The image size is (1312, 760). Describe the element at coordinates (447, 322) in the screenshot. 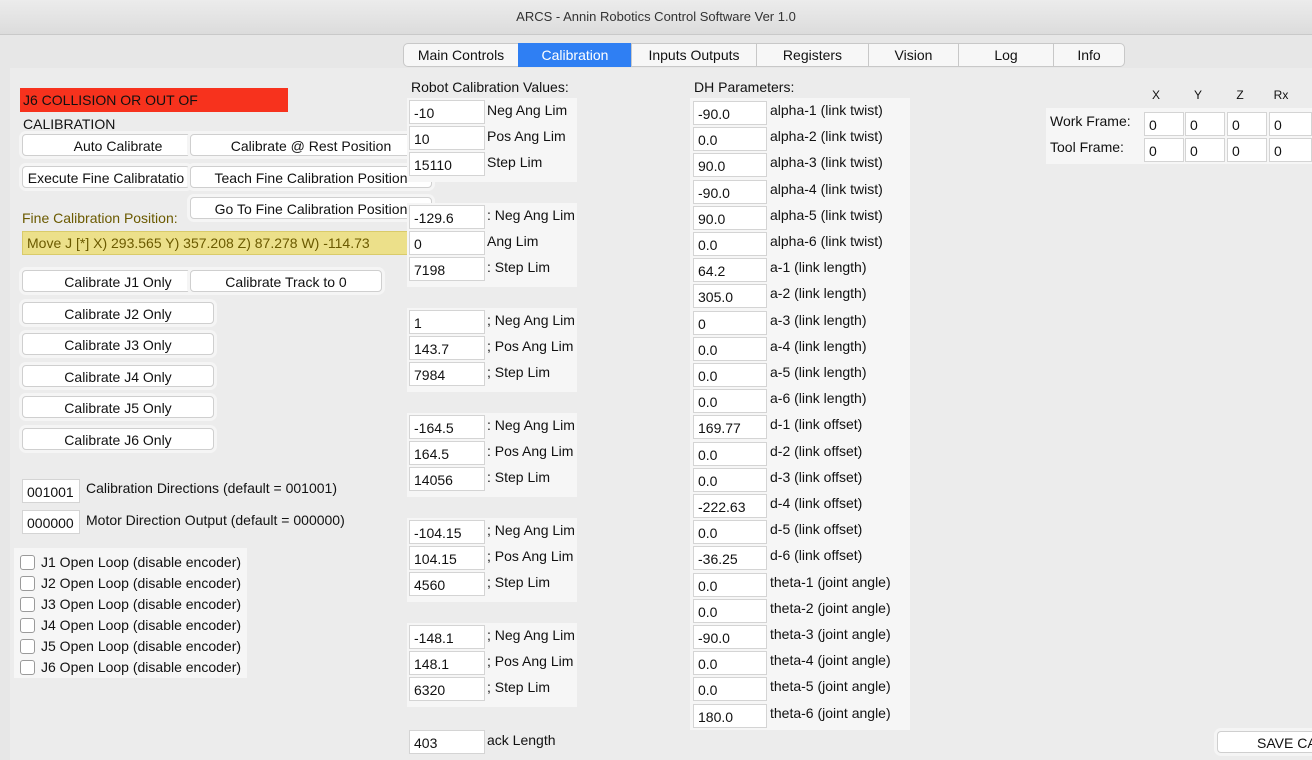

I see `joint-3-calibration-input: 1` at that location.